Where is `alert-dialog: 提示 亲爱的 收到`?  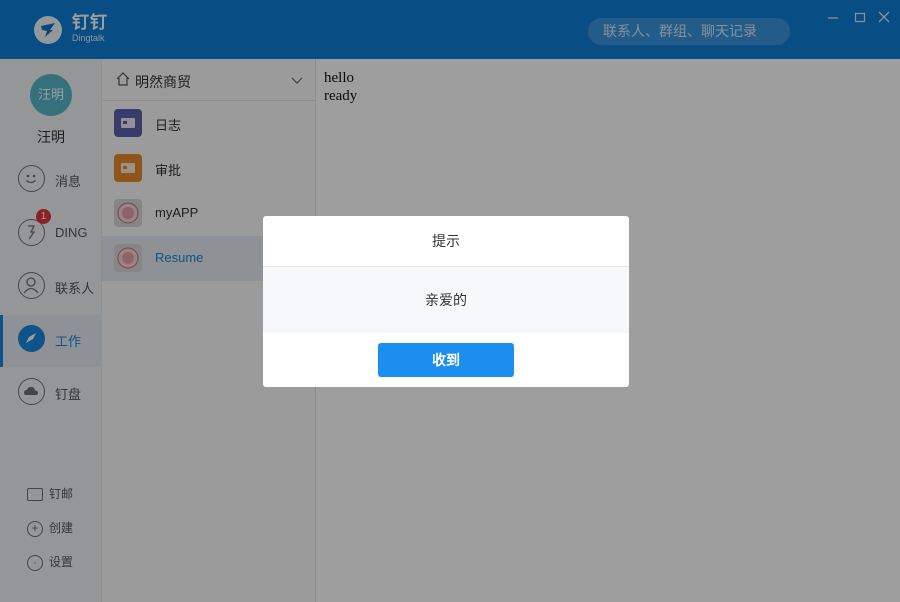 alert-dialog: 提示 亲爱的 收到 is located at coordinates (446, 301).